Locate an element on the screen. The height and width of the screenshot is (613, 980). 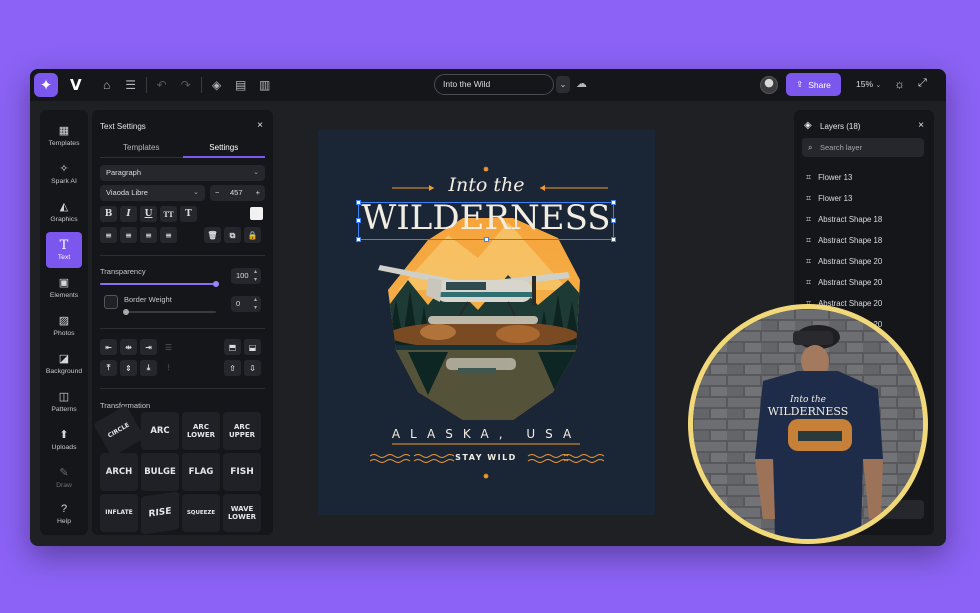
rail-label: Draw is located at coordinates (64, 485).